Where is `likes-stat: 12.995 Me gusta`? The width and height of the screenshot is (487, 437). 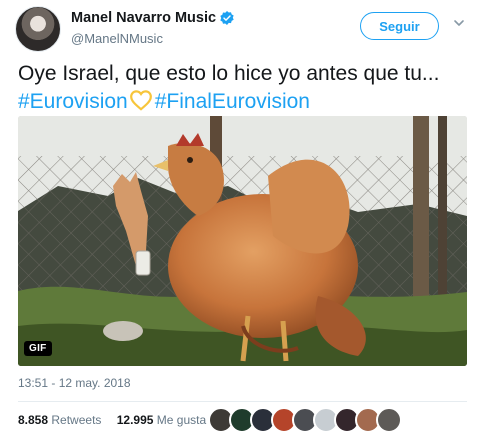 likes-stat: 12.995 Me gusta is located at coordinates (161, 420).